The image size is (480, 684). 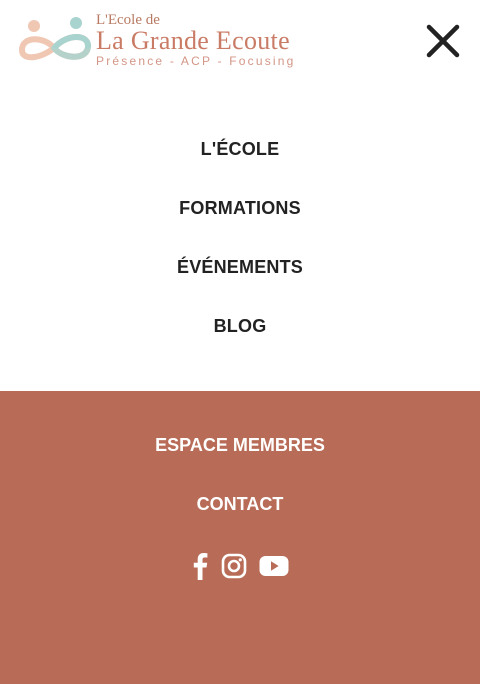 I want to click on youtube-icon, so click(x=274, y=566).